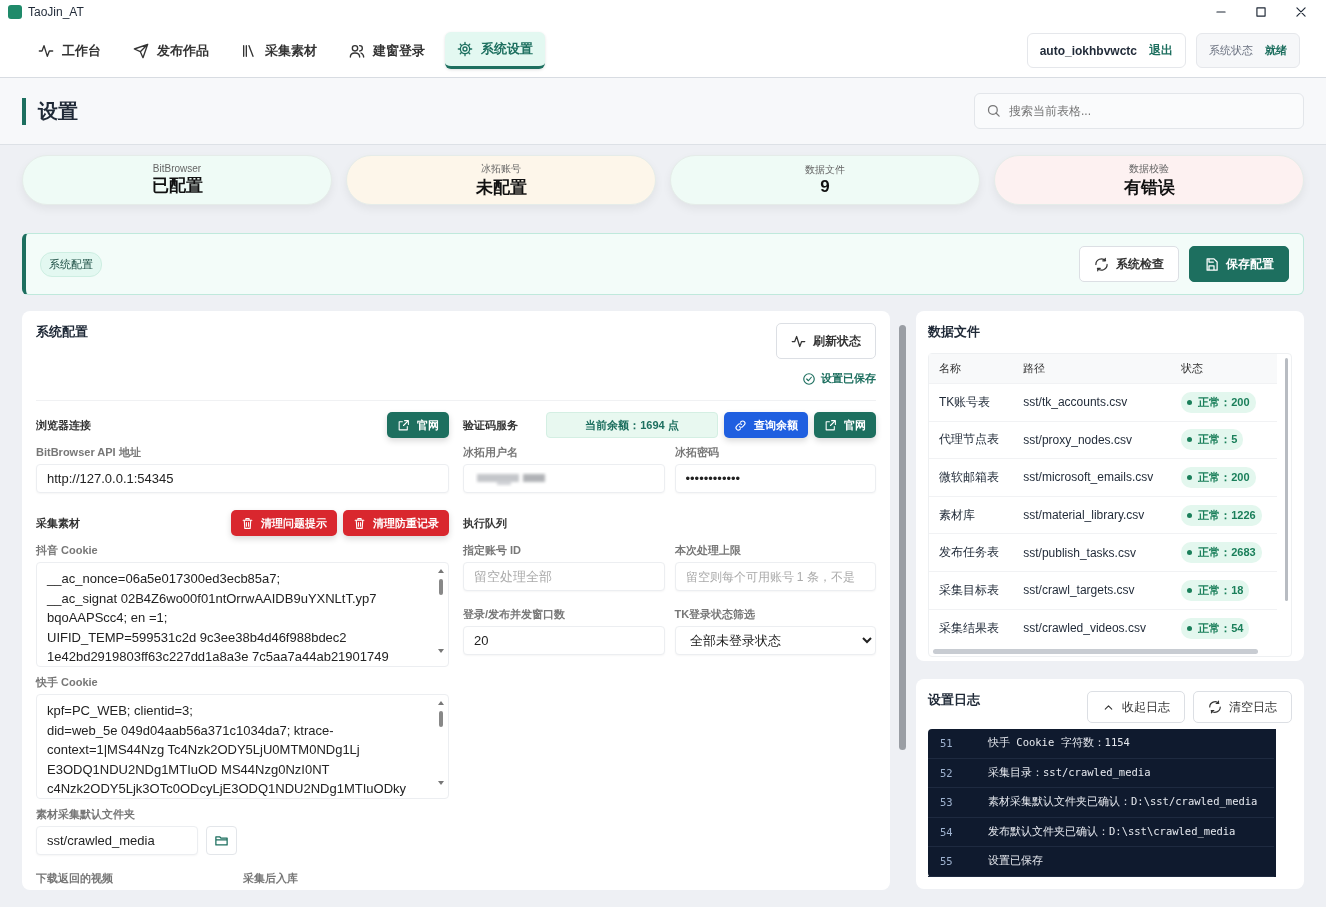 The image size is (1326, 907). What do you see at coordinates (177, 186) in the screenshot?
I see `stat-value: 已配置` at bounding box center [177, 186].